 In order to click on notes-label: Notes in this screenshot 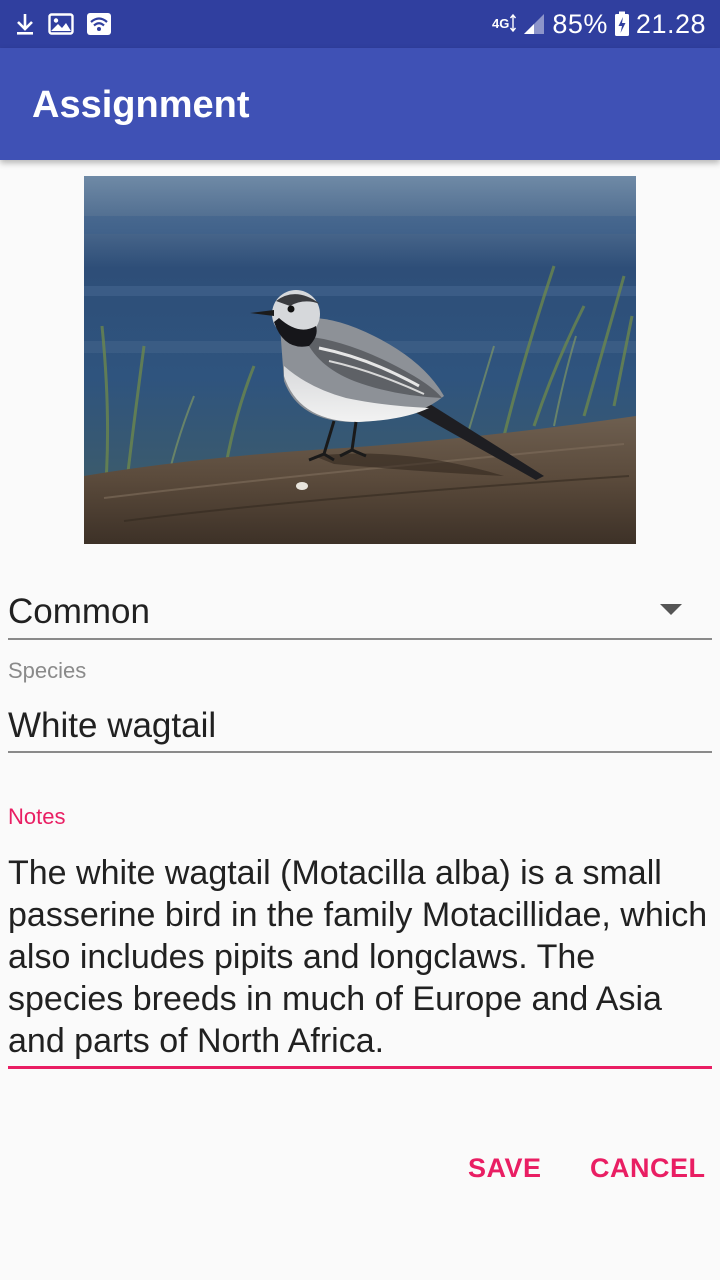, I will do `click(37, 816)`.